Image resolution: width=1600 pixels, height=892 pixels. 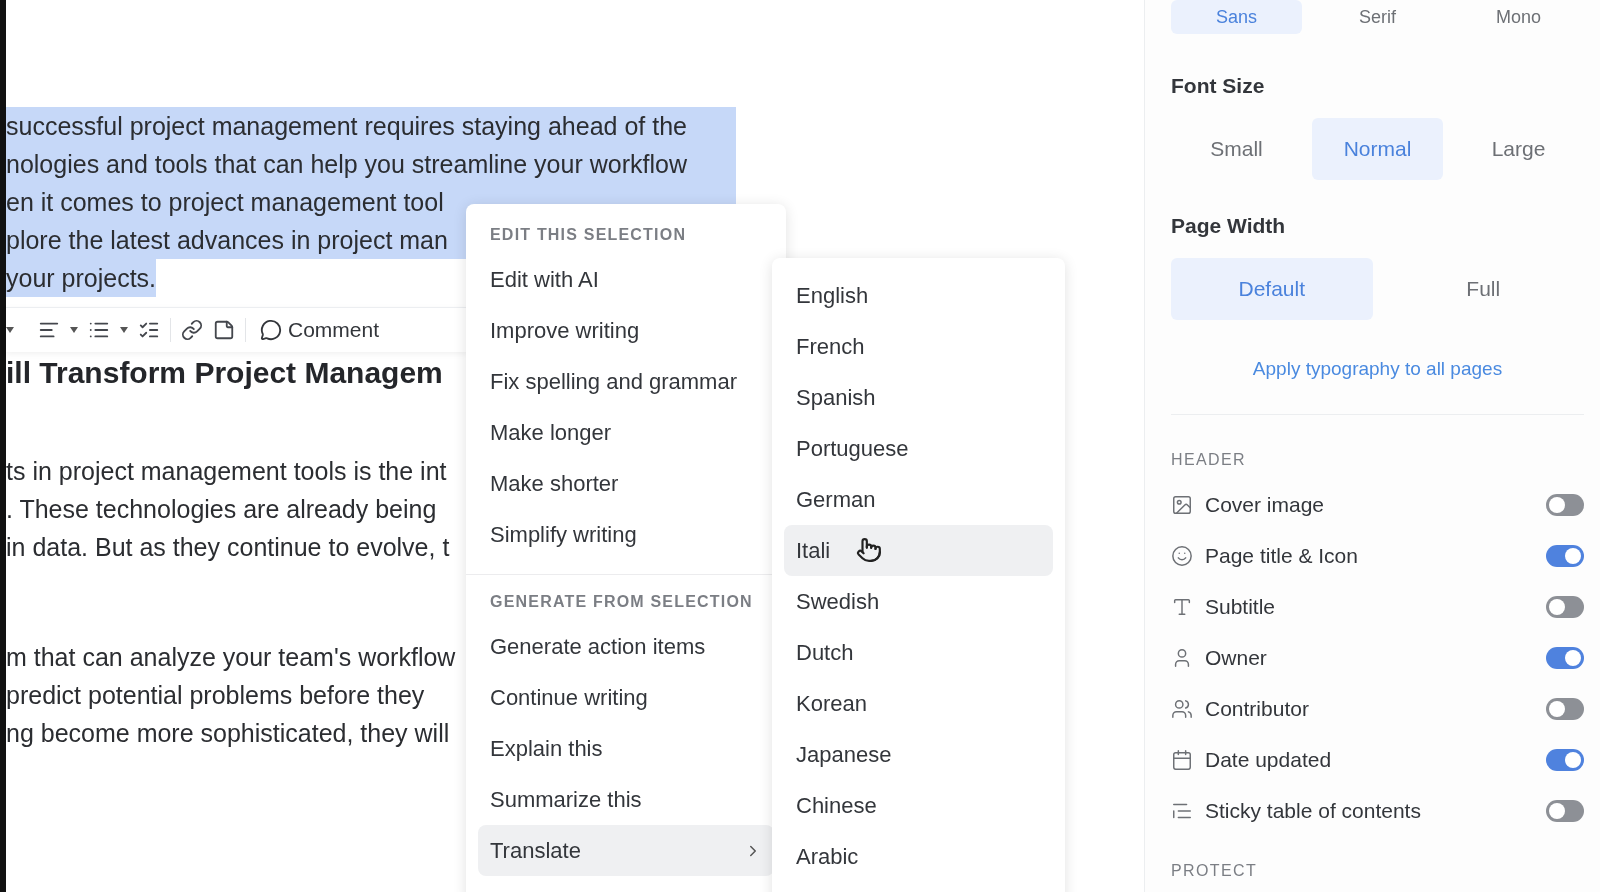 I want to click on language-item: Chinese, so click(x=918, y=805).